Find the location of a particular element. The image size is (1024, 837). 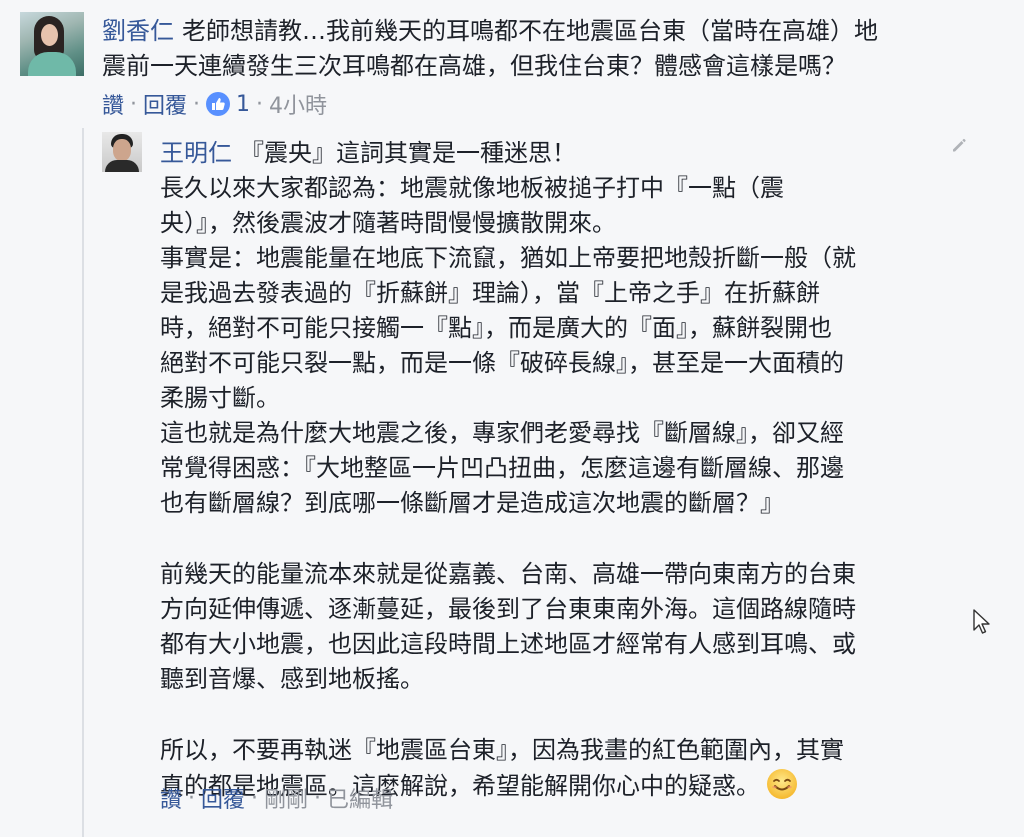

smiling-face-icon is located at coordinates (782, 784).